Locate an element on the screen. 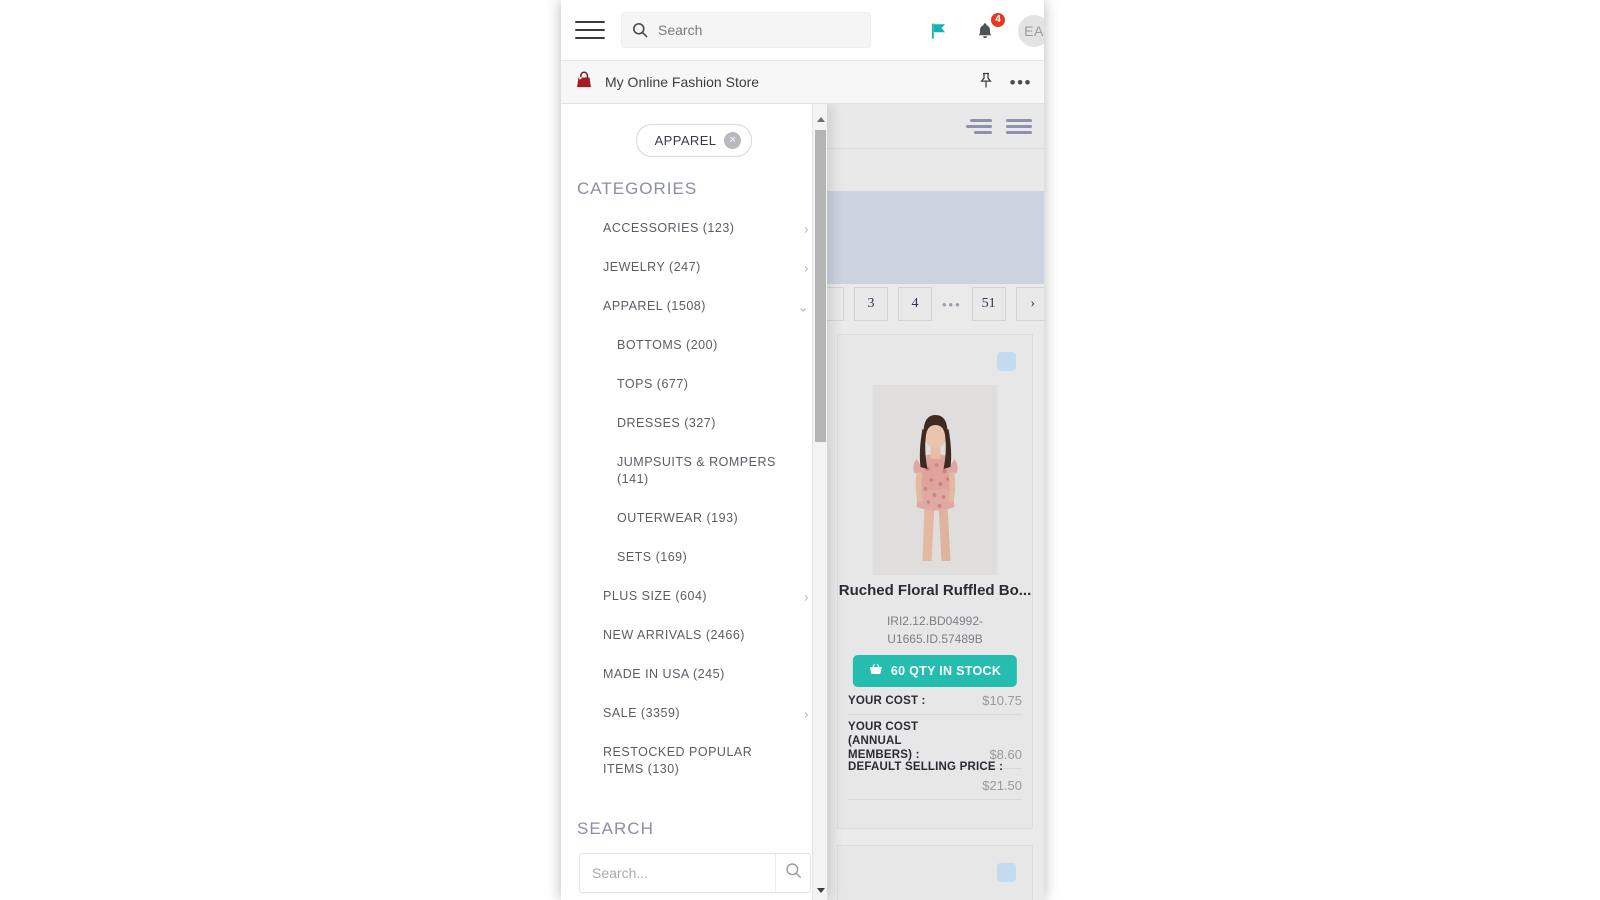  categories-heading: CATEGORIES is located at coordinates (637, 188).